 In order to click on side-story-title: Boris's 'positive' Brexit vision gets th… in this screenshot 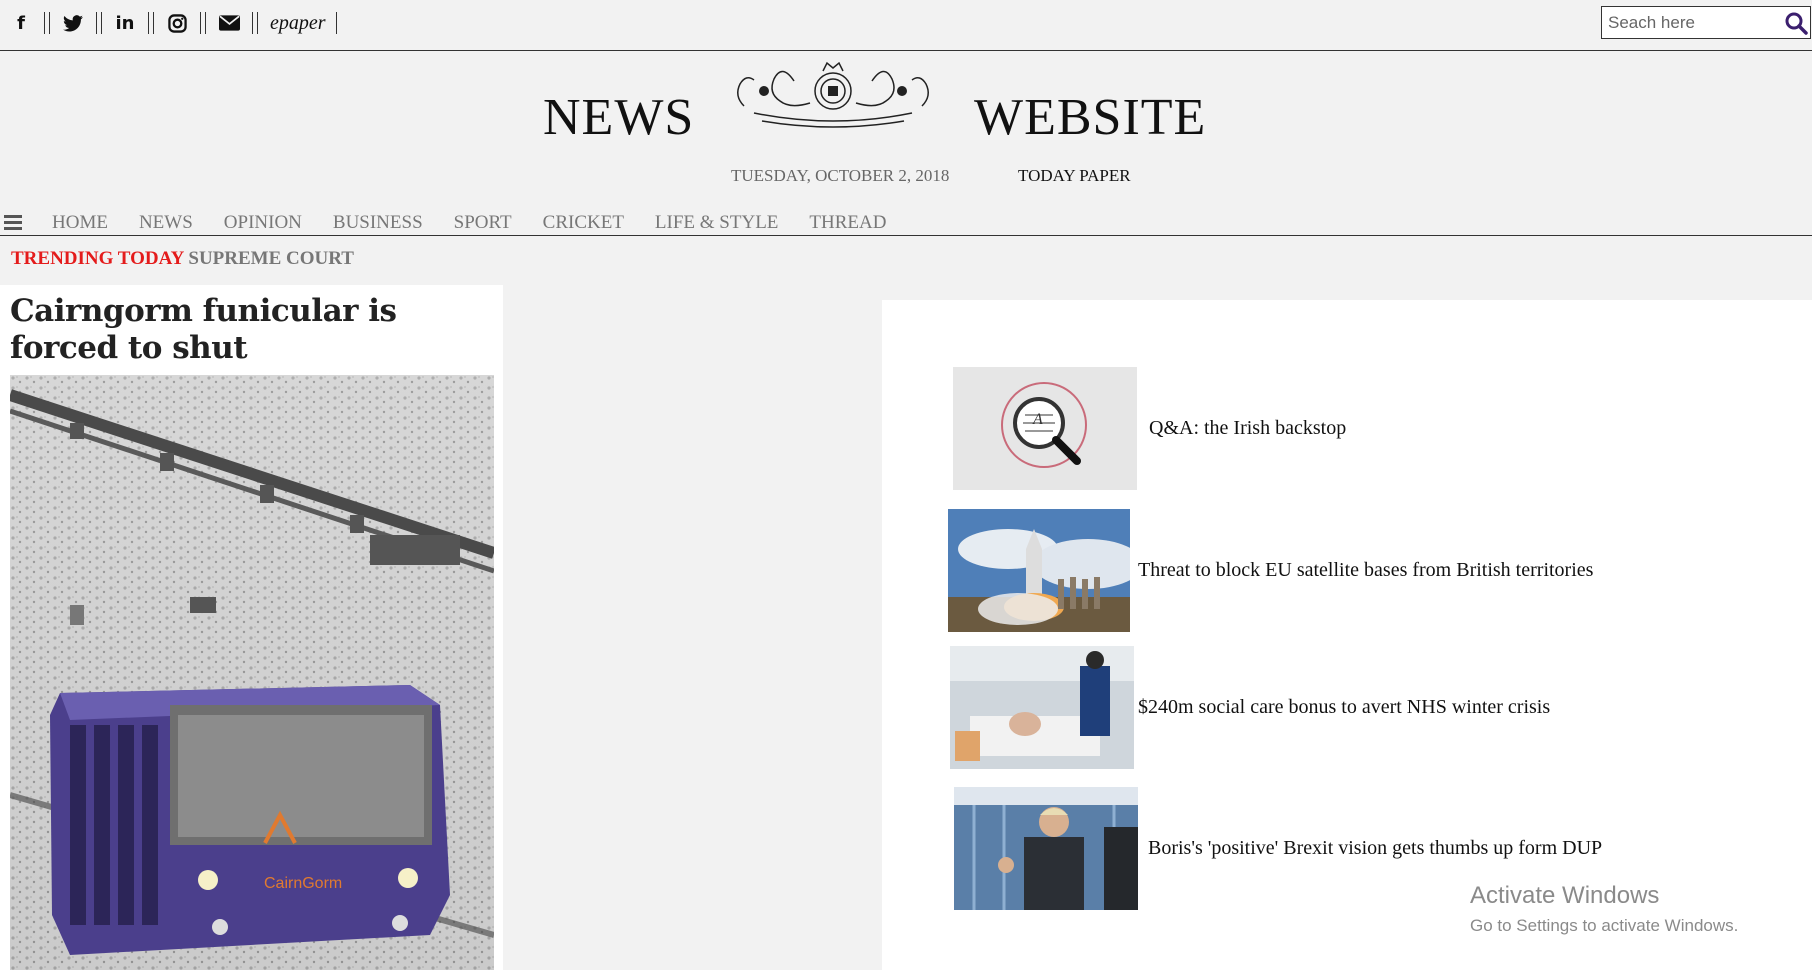, I will do `click(1375, 848)`.